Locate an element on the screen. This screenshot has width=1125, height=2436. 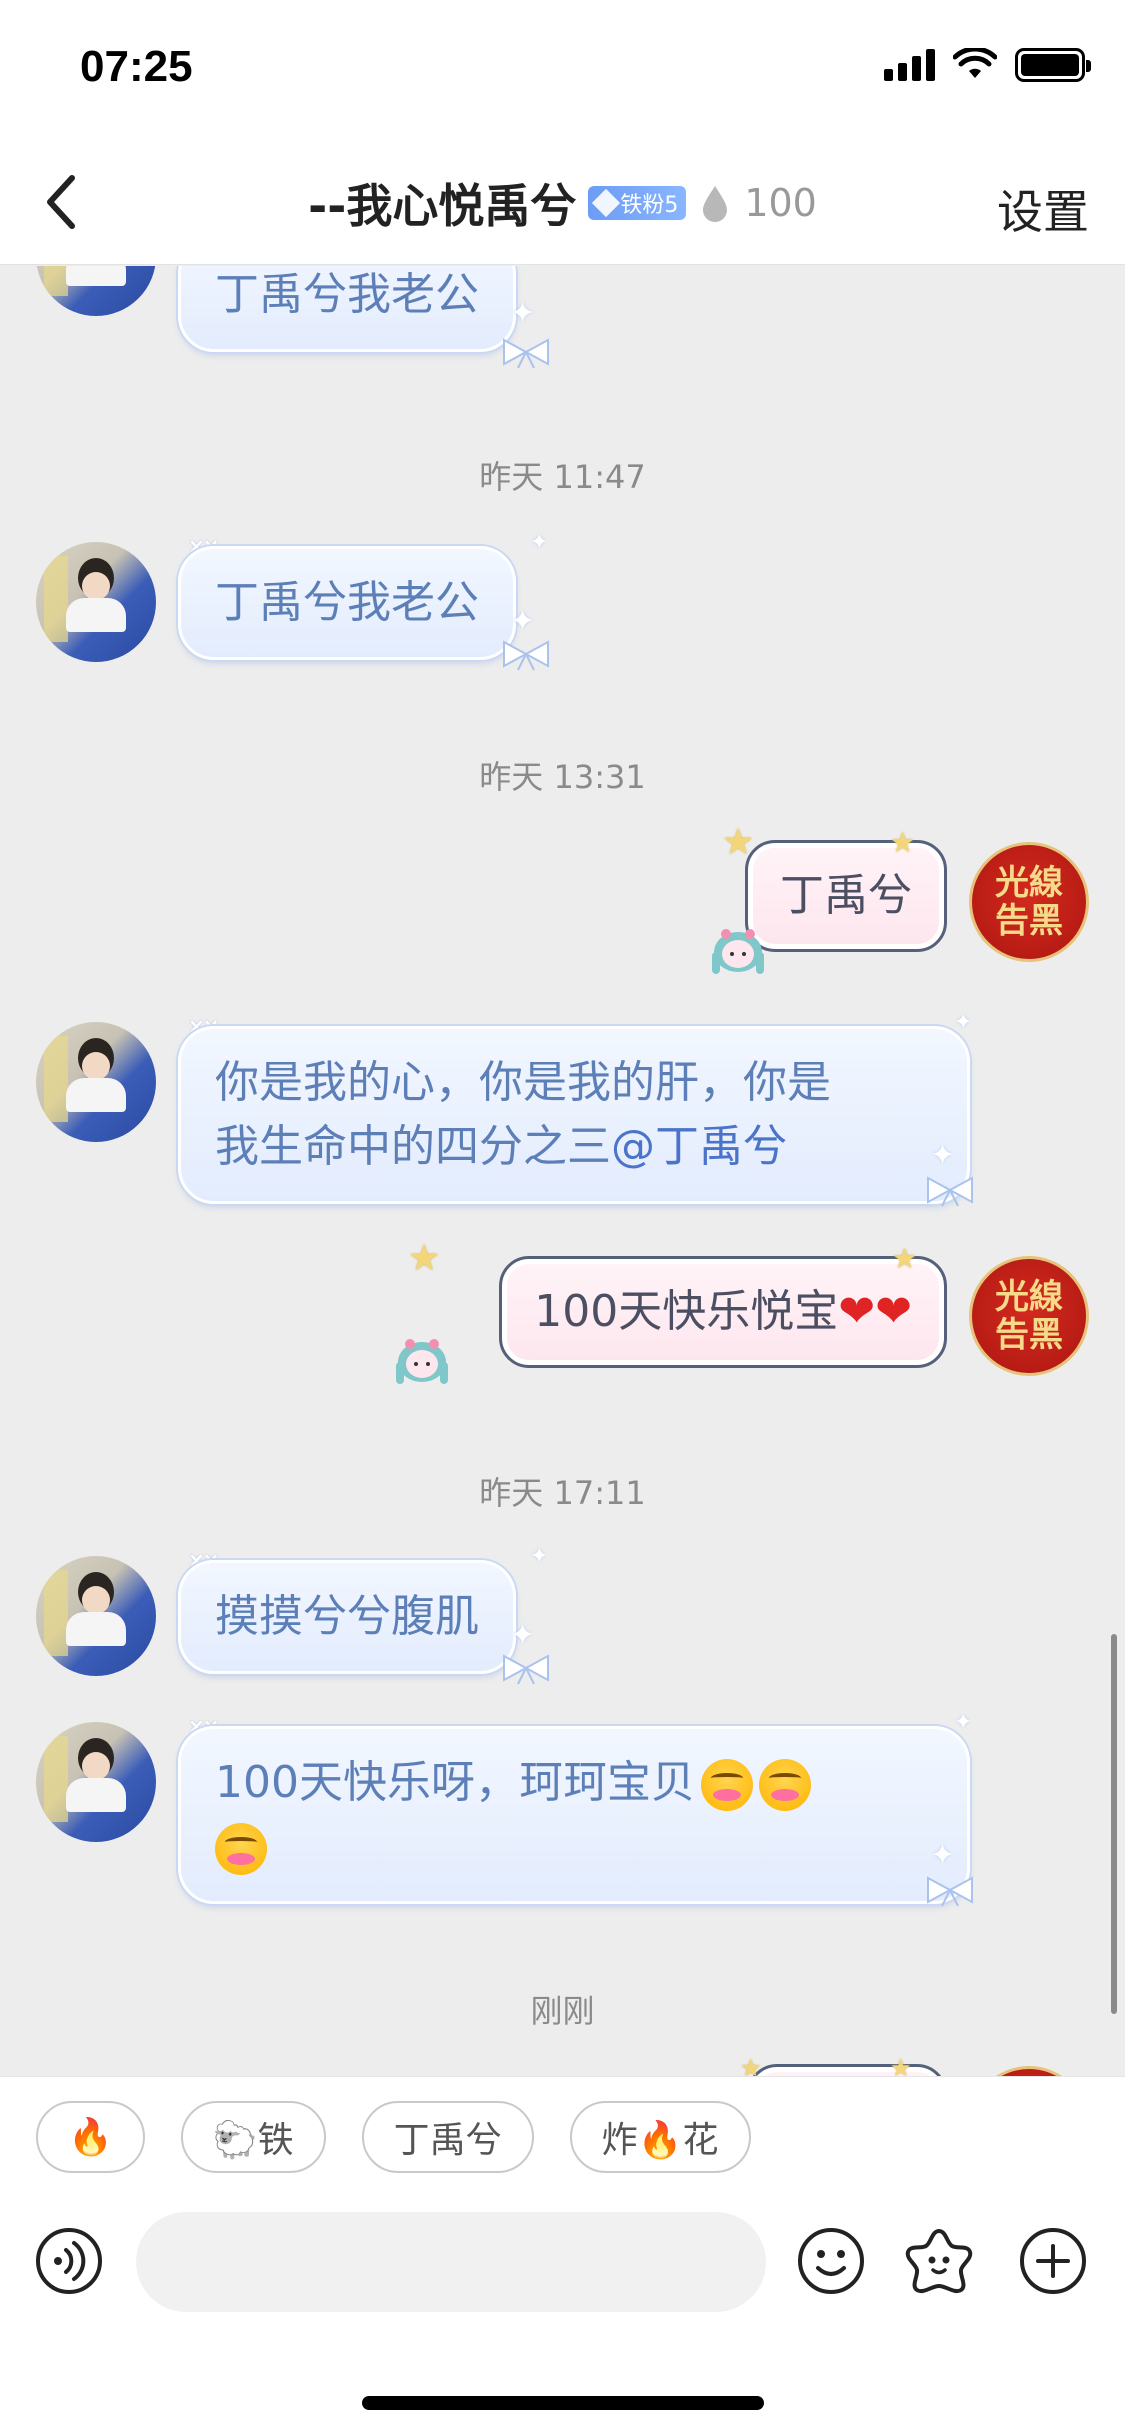
star-flower-icon is located at coordinates (939, 2261).